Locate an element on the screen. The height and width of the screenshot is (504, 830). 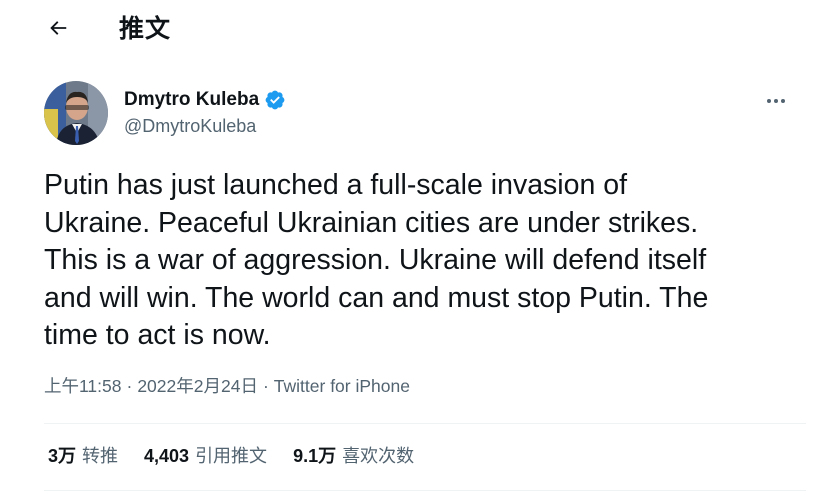
page-title: 推文 is located at coordinates (145, 29).